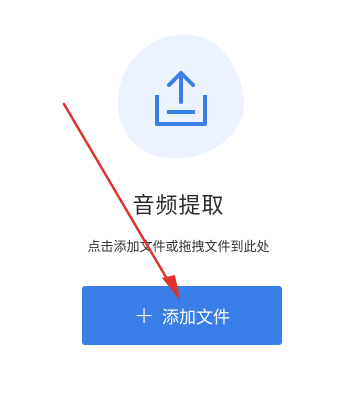  Describe the element at coordinates (178, 247) in the screenshot. I see `drop-hint: 点击添加文件或拖拽文件到此处` at that location.